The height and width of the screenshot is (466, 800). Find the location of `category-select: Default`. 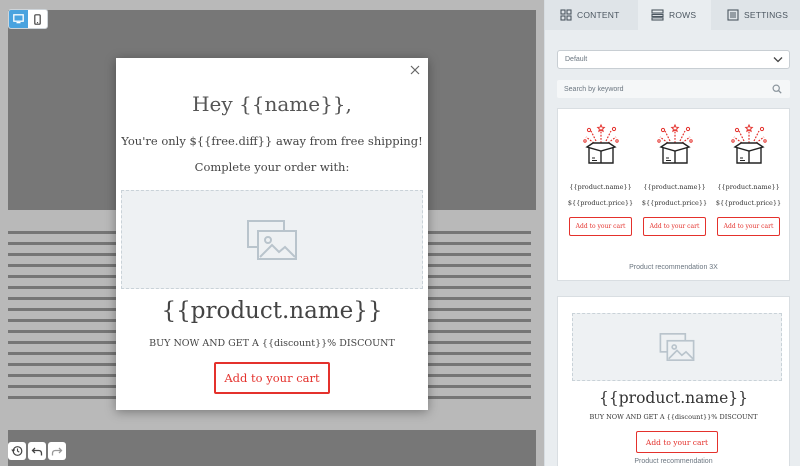

category-select: Default is located at coordinates (673, 59).